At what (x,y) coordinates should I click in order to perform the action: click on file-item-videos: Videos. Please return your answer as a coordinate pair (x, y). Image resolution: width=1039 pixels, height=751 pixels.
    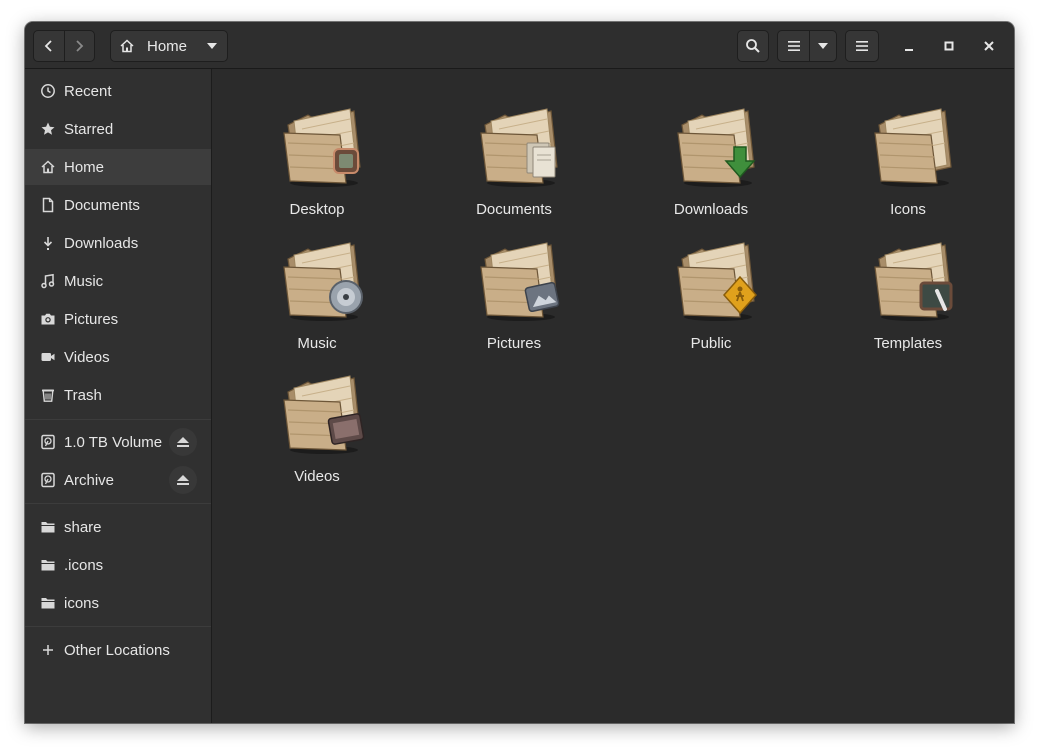
    Looking at the image, I should click on (317, 420).